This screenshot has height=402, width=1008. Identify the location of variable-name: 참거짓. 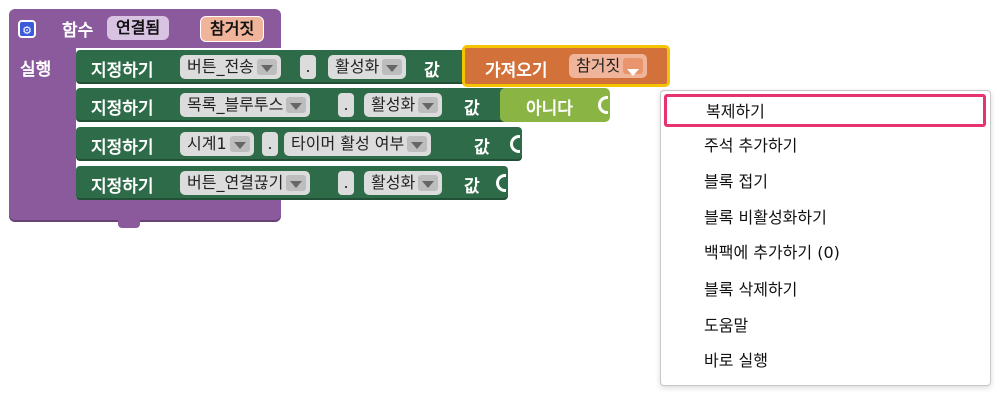
(598, 65).